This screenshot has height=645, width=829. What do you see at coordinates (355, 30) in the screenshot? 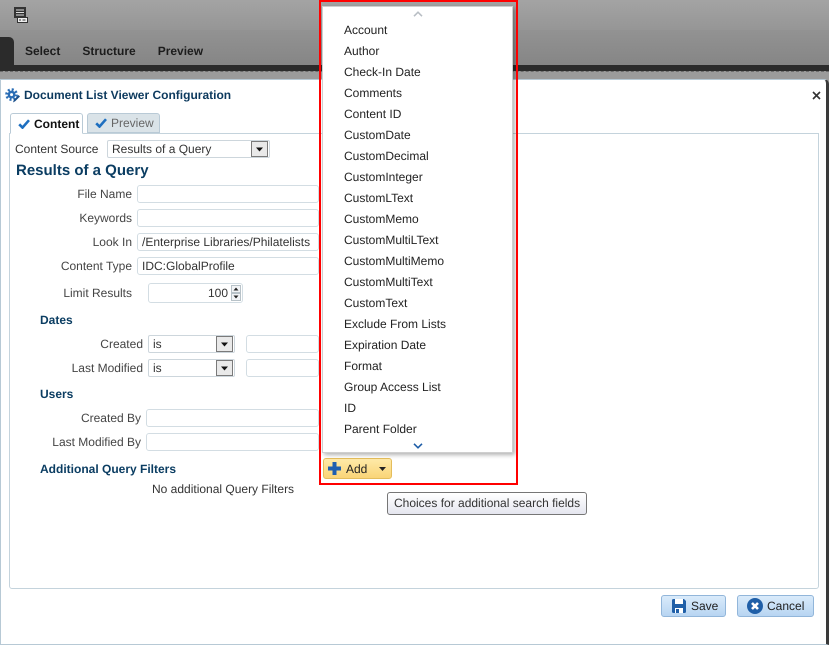
I see `menu-item: Account` at bounding box center [355, 30].